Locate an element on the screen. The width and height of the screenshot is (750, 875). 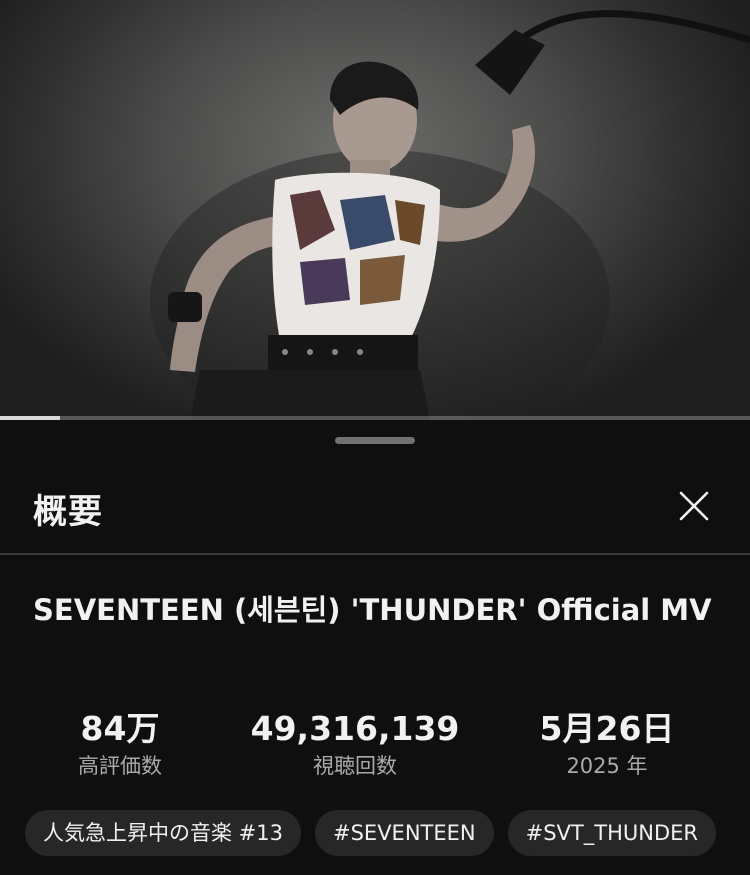
close-button is located at coordinates (694, 506).